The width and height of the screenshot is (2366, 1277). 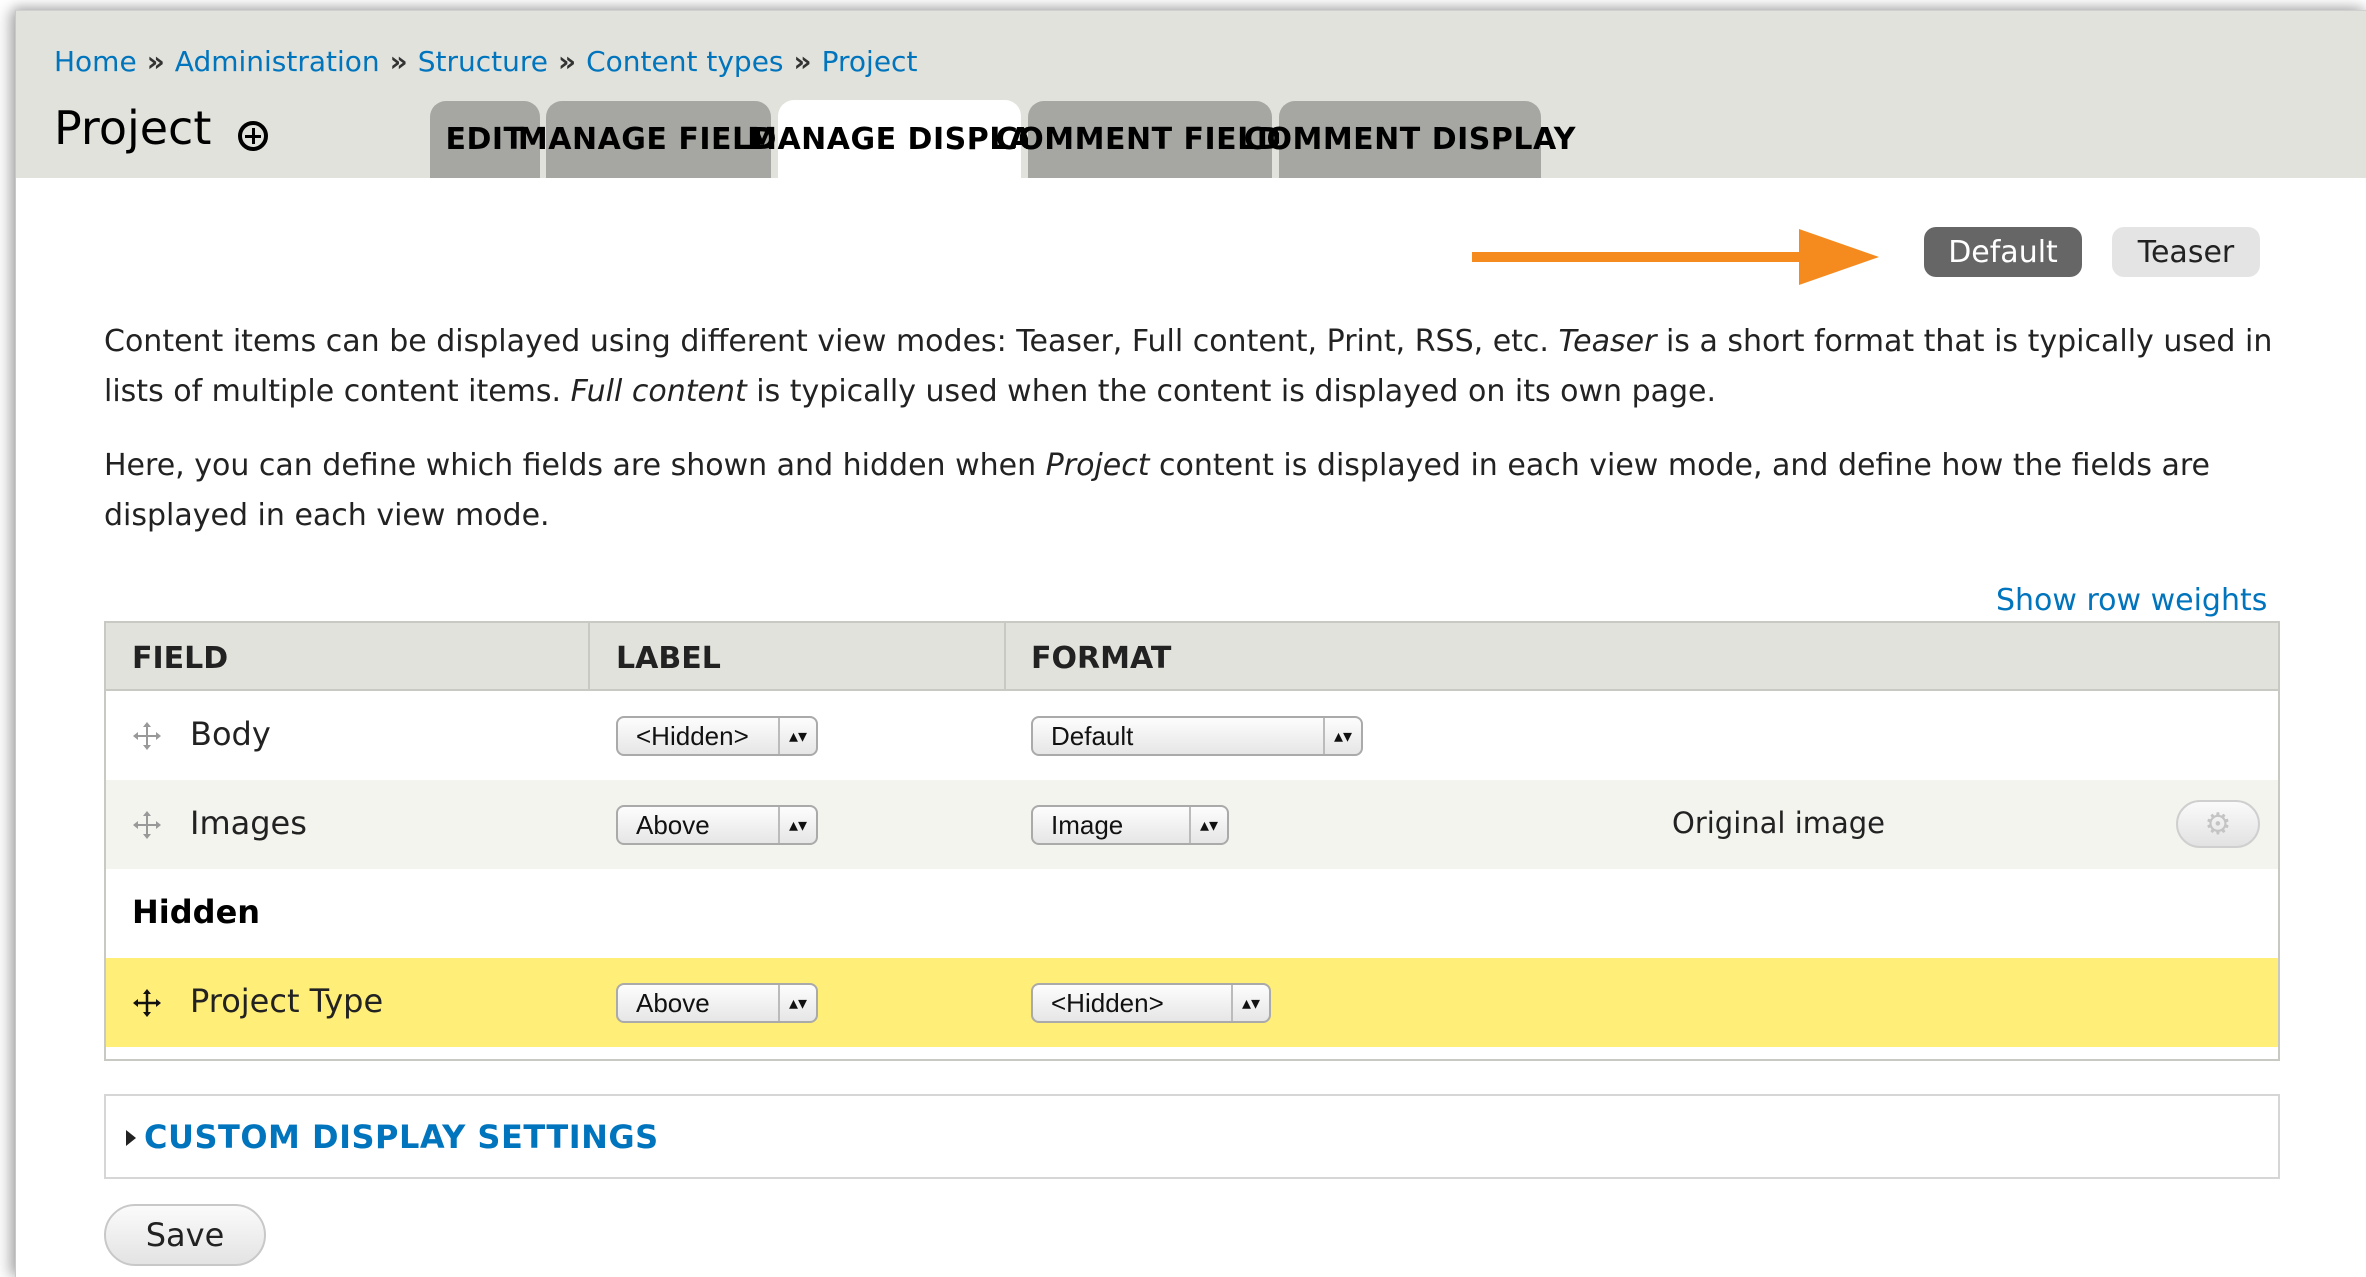 I want to click on tab-comment-display: COMMENT DISPLAY, so click(x=1410, y=139).